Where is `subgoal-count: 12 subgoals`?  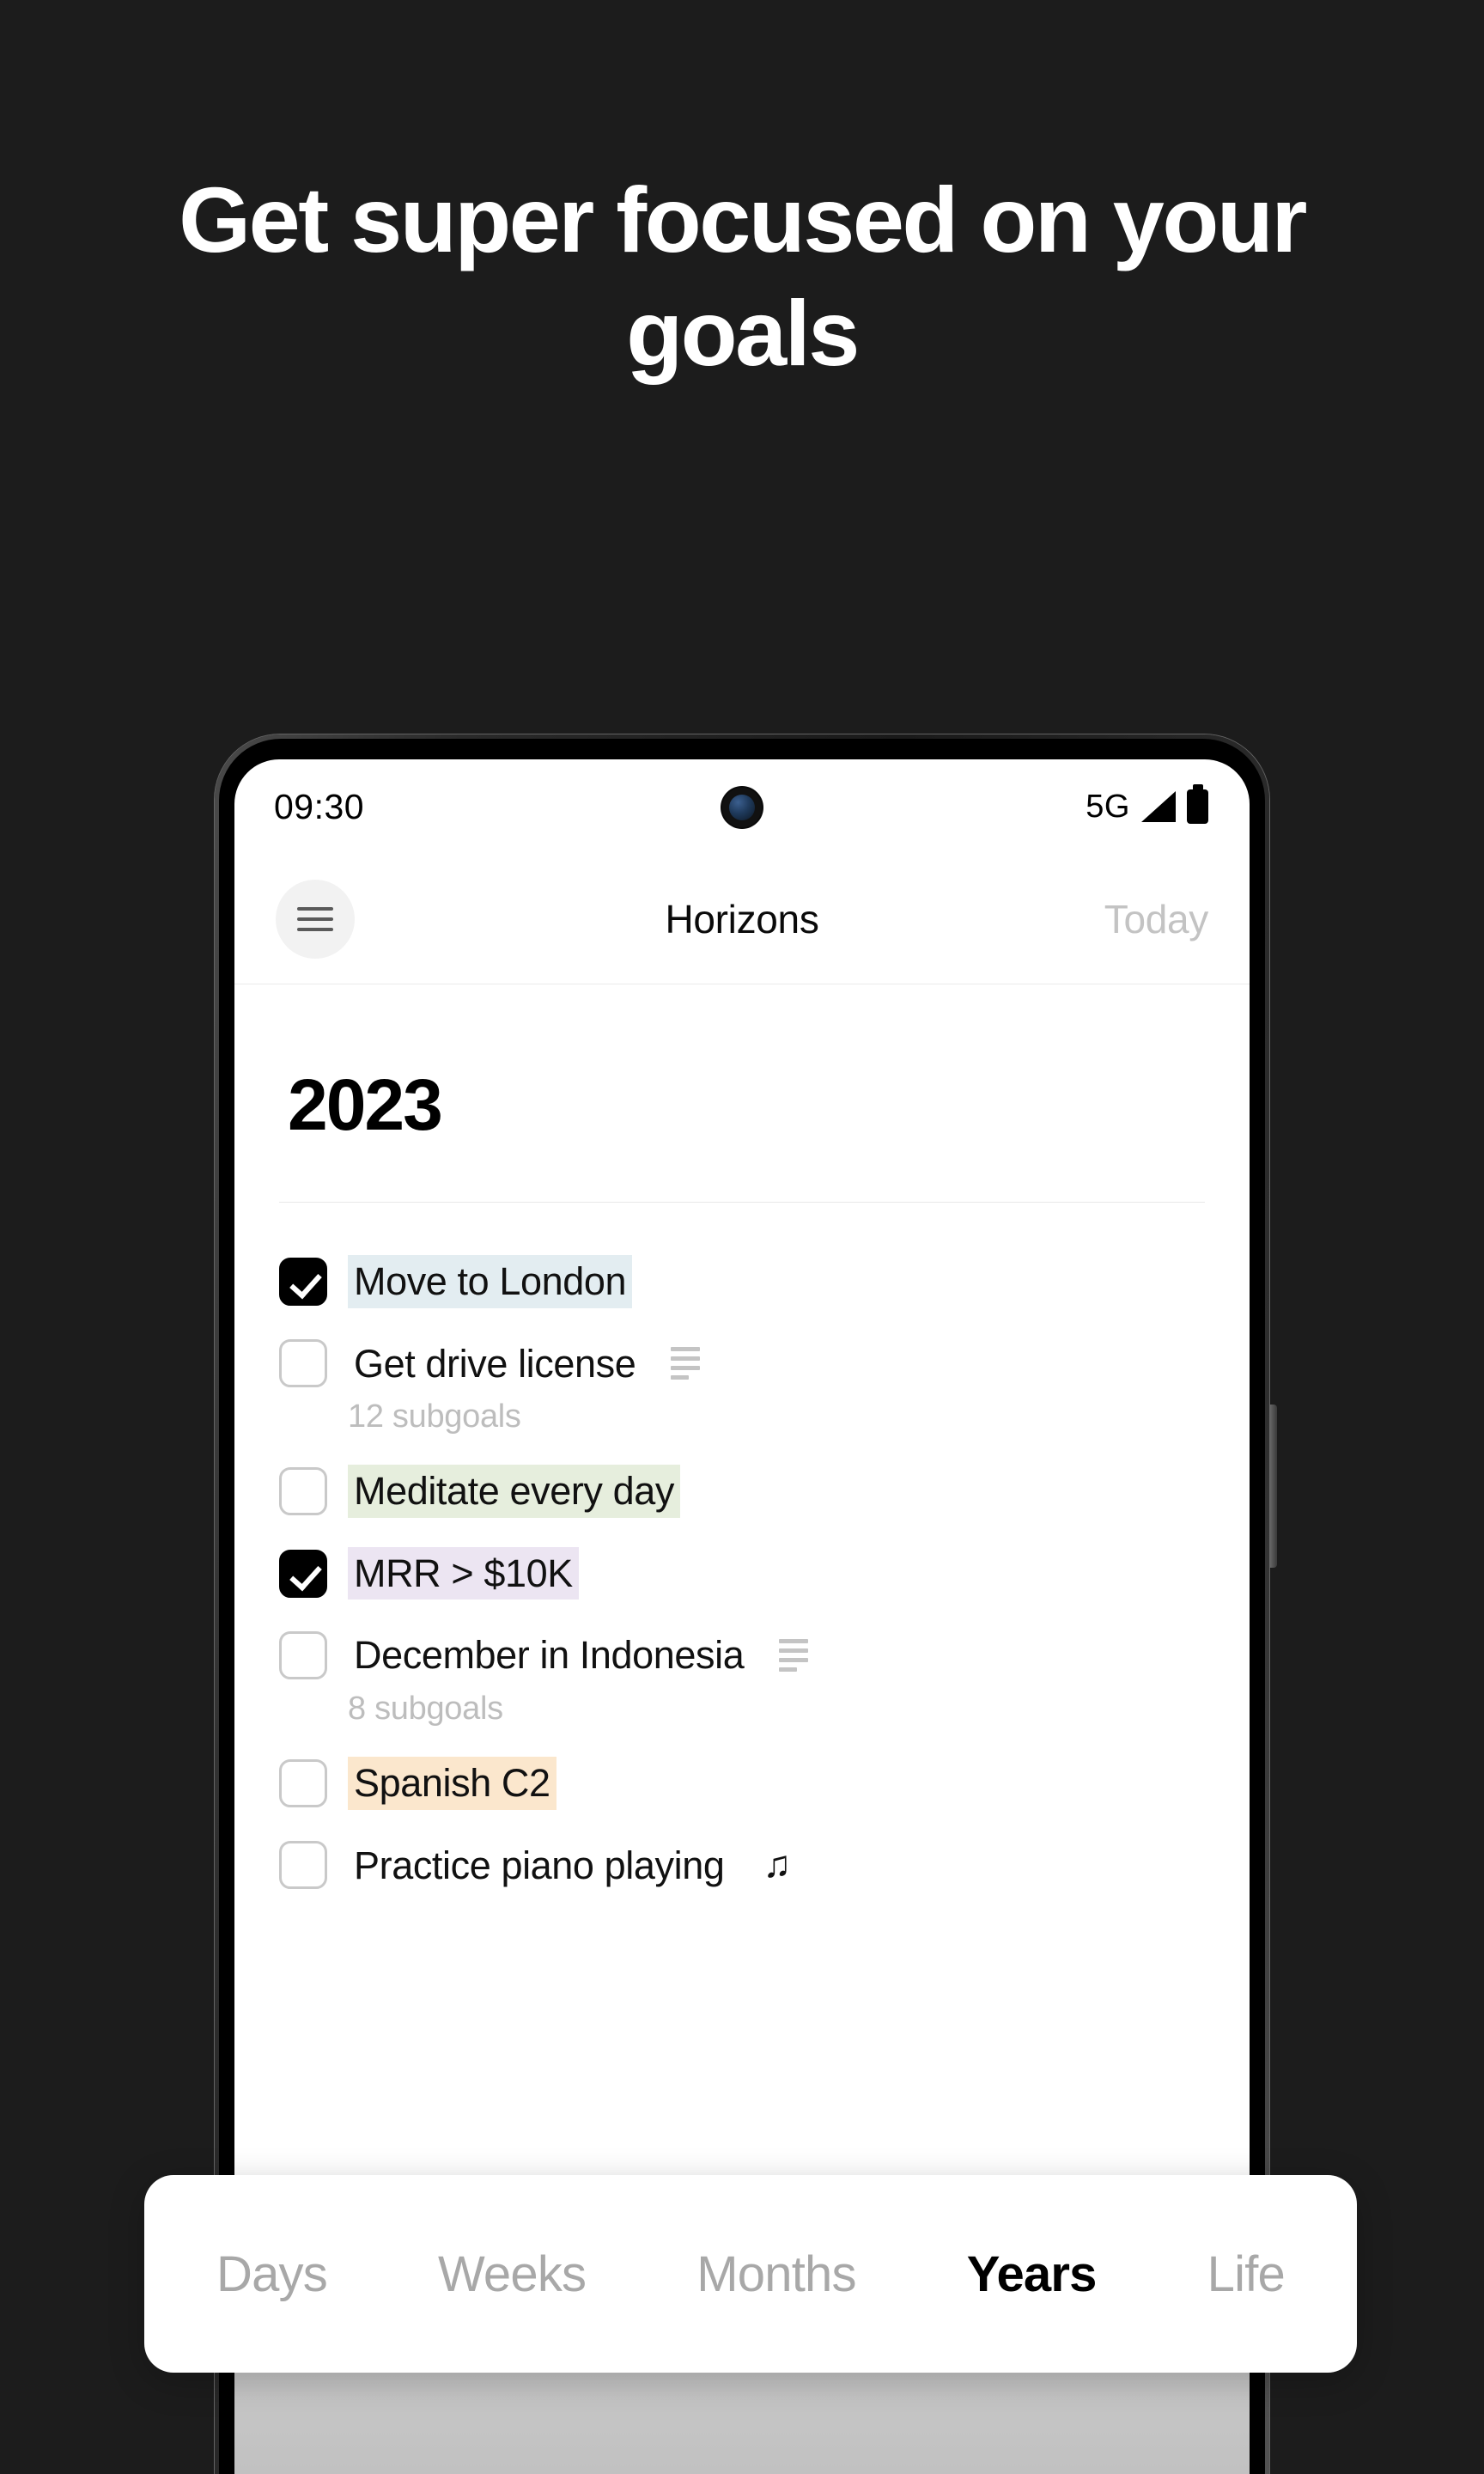
subgoal-count: 12 subgoals is located at coordinates (434, 1416).